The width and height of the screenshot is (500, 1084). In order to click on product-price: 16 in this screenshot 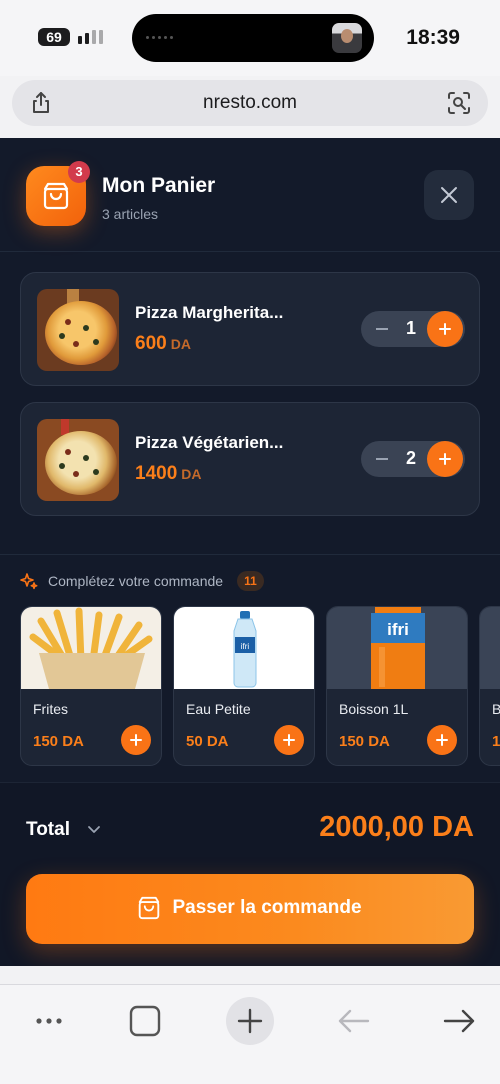, I will do `click(496, 741)`.